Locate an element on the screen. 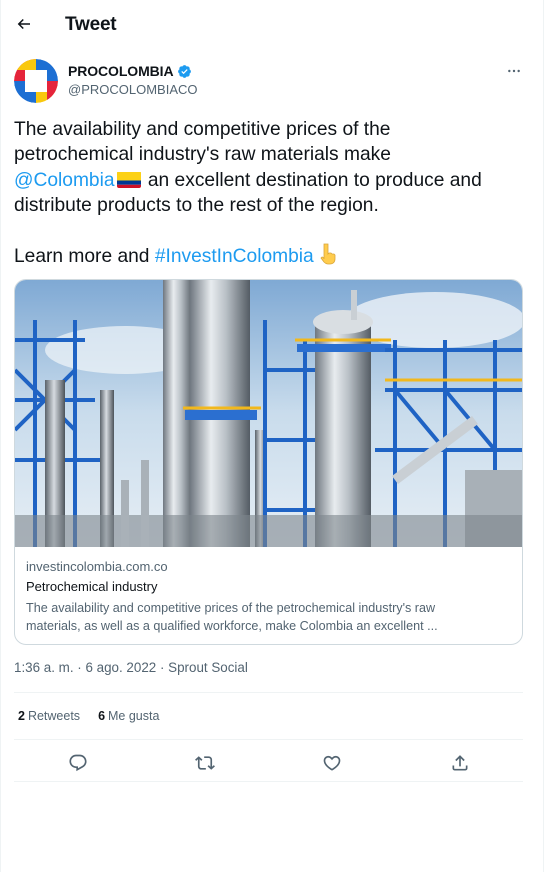  page-title: Tweet is located at coordinates (91, 24).